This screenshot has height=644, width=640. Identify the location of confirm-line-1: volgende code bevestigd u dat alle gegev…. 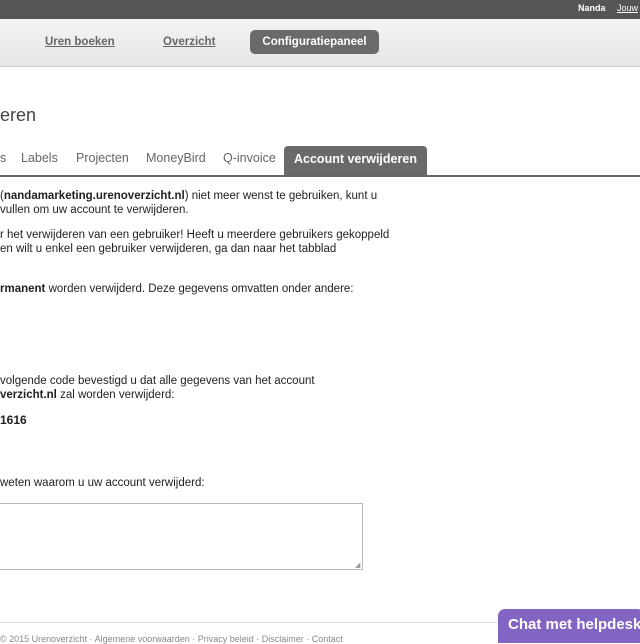
(157, 381).